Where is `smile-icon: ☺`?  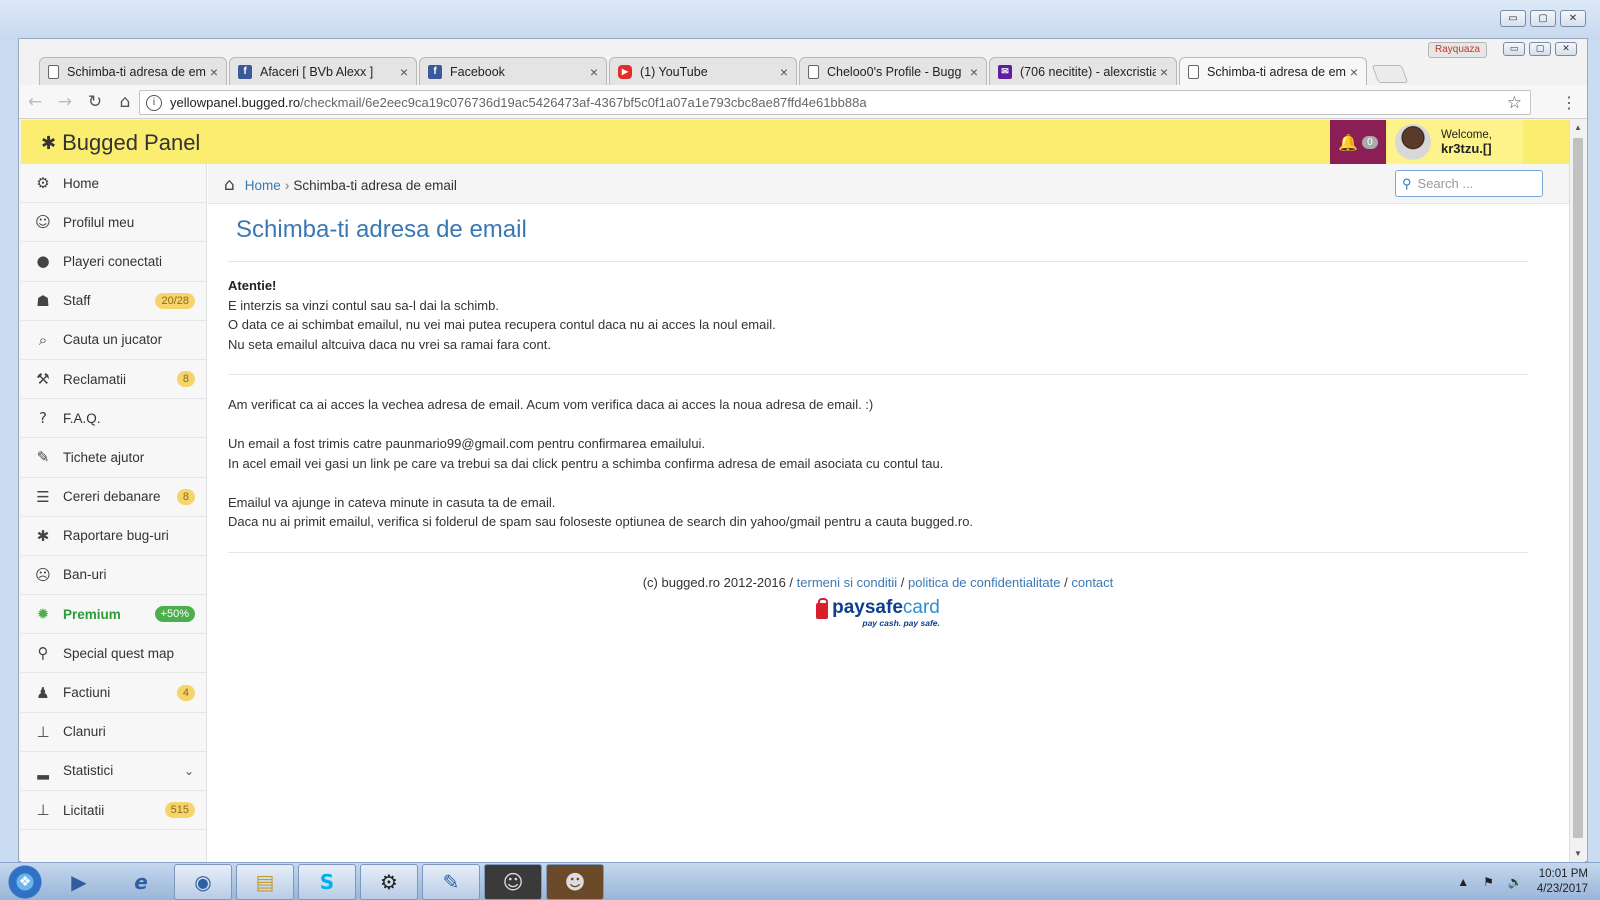 smile-icon: ☺ is located at coordinates (43, 222).